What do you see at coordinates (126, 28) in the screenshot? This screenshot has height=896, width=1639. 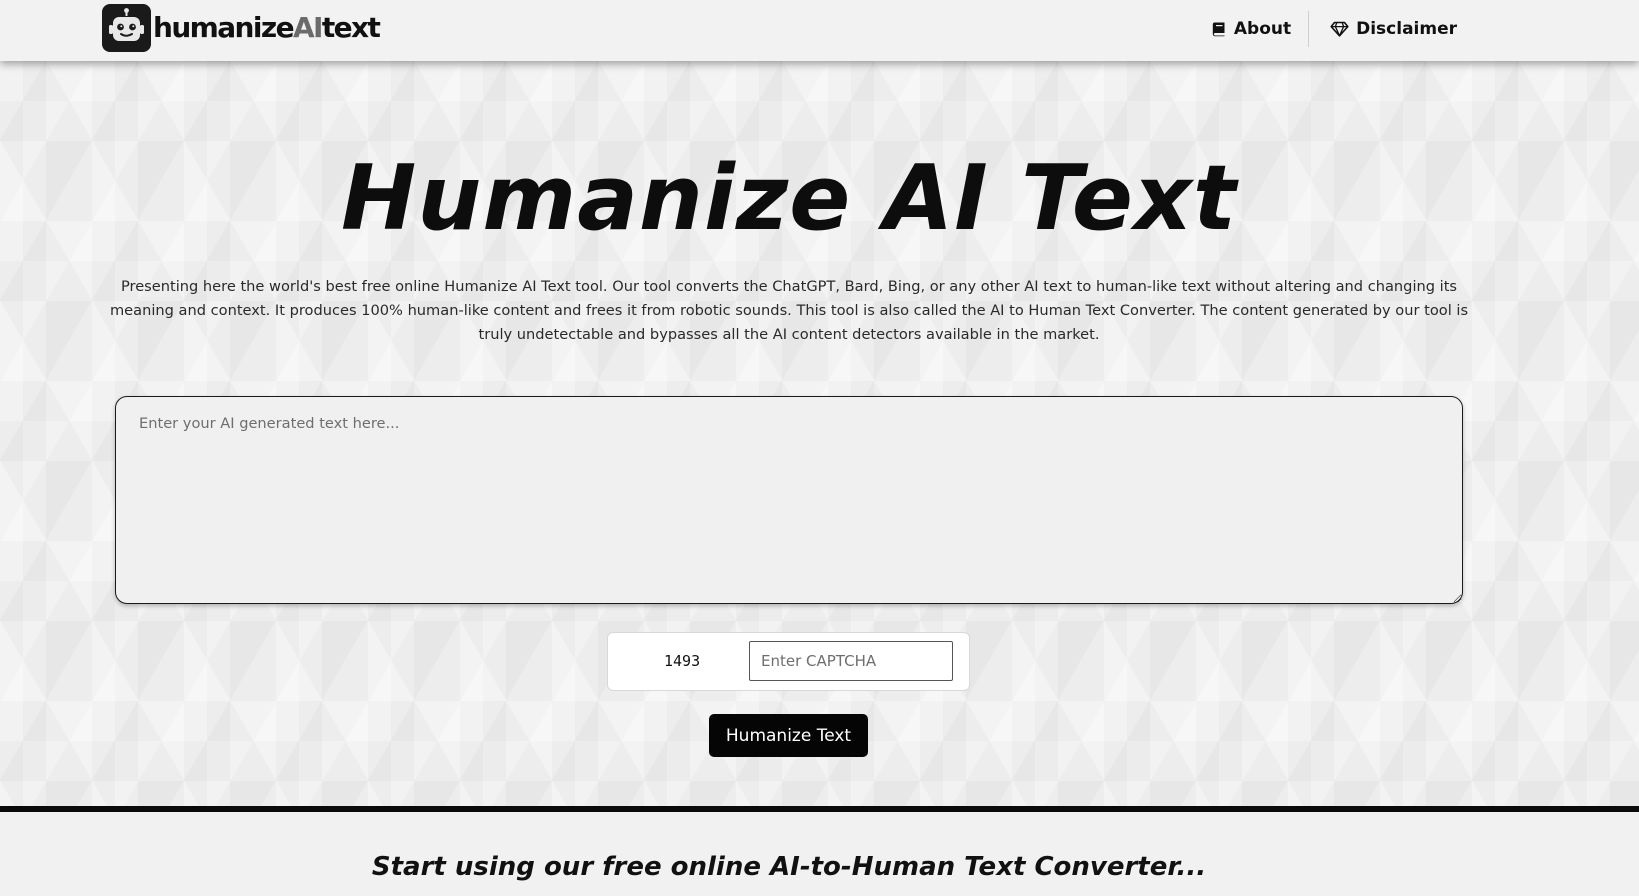 I see `robot-icon` at bounding box center [126, 28].